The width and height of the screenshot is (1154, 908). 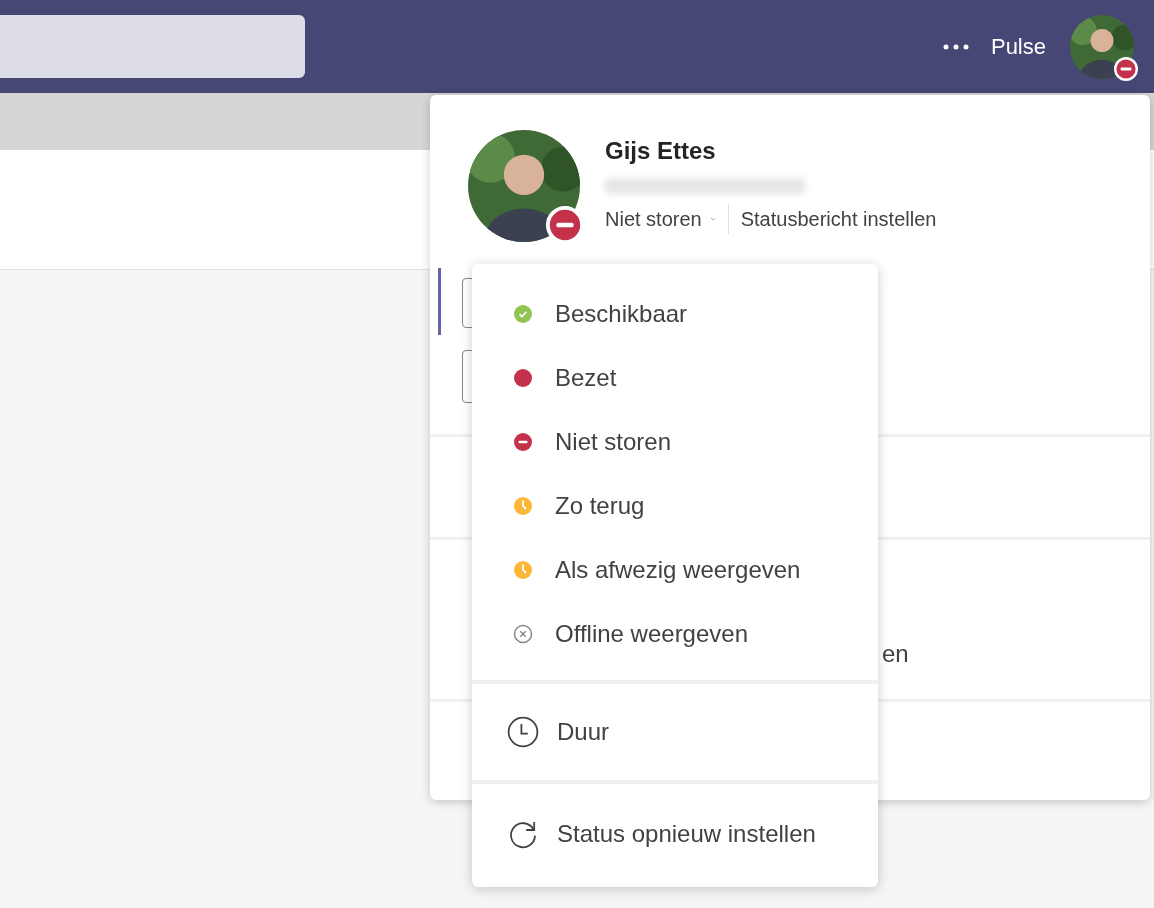 I want to click on menu-item-text: en, so click(x=895, y=654).